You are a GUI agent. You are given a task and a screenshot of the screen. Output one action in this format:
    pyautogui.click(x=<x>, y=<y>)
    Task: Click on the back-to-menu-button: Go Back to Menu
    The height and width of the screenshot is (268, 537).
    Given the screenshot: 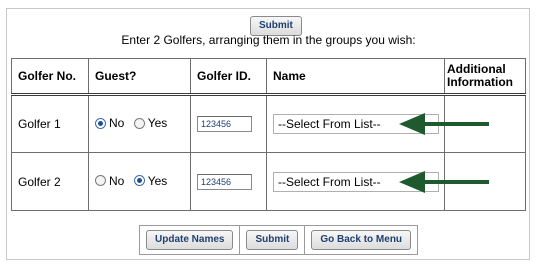 What is the action you would take?
    pyautogui.click(x=361, y=240)
    